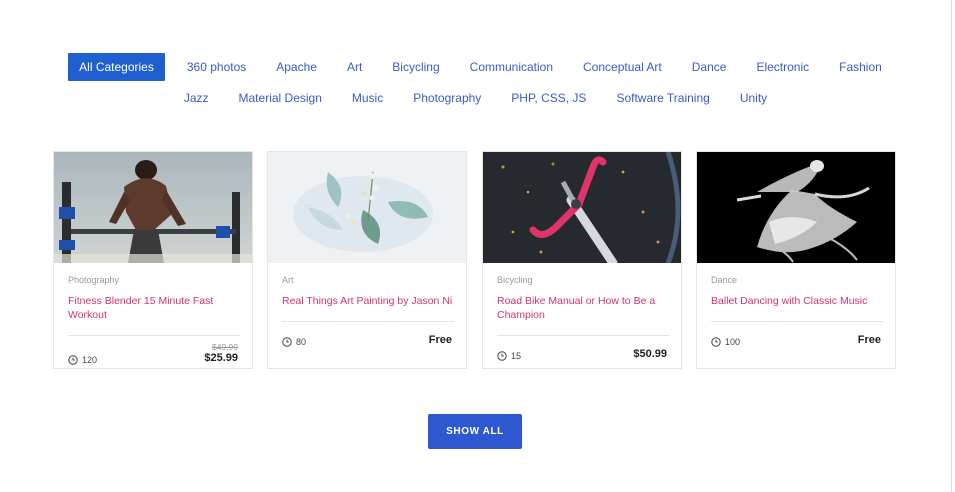  I want to click on student-count: 100, so click(725, 342).